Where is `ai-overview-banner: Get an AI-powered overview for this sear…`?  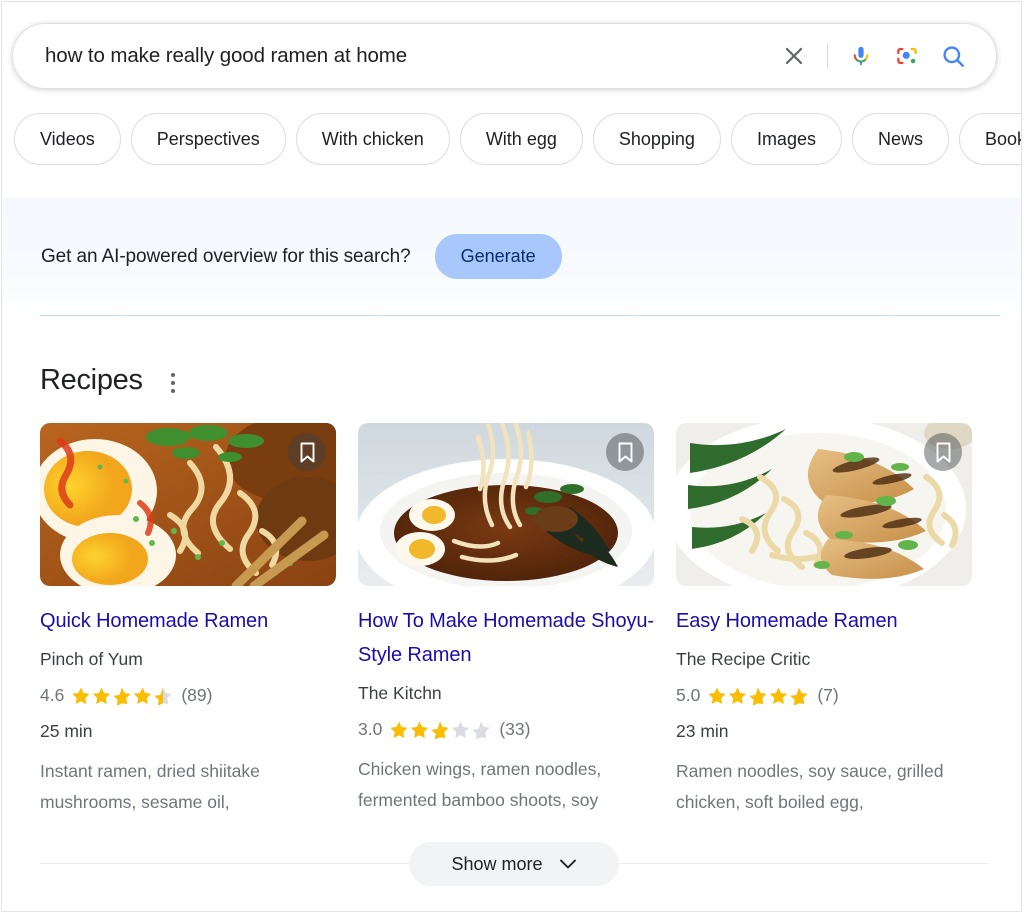 ai-overview-banner: Get an AI-powered overview for this sear… is located at coordinates (512, 258).